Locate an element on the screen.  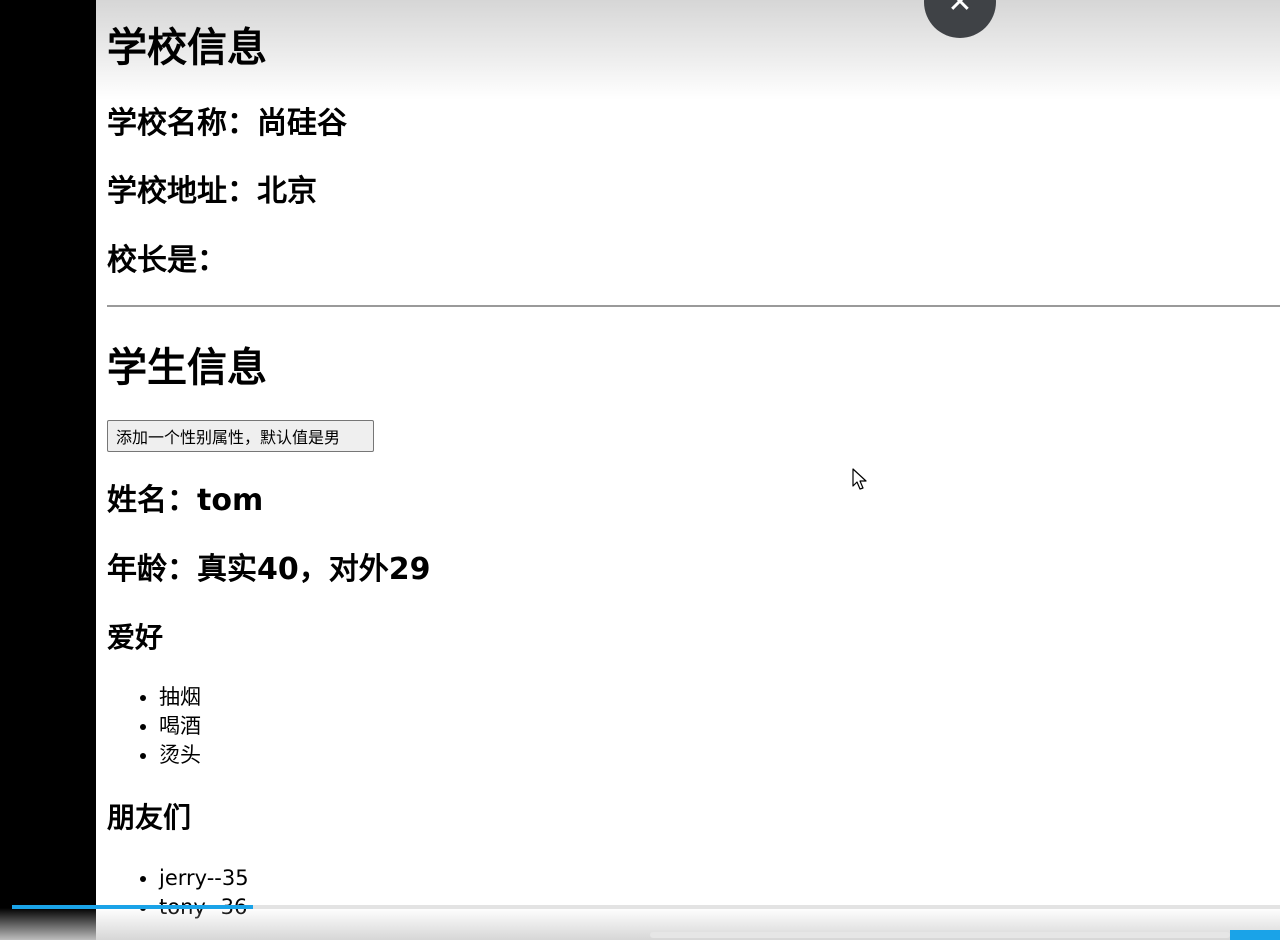
friends-heading: 朋友们 is located at coordinates (149, 817).